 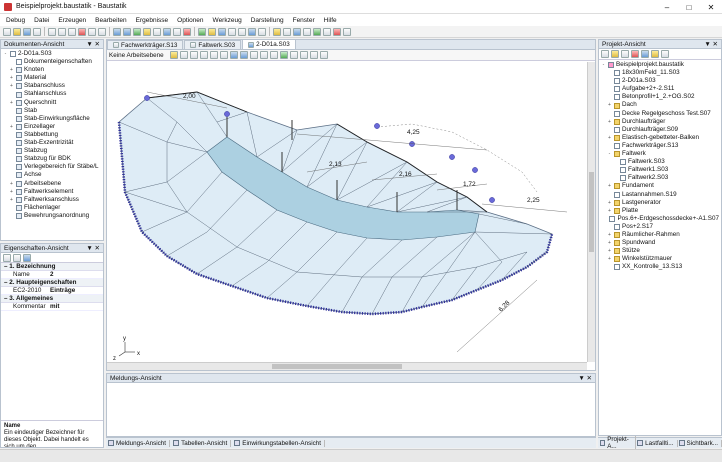 I want to click on info-icon, so click(x=297, y=31).